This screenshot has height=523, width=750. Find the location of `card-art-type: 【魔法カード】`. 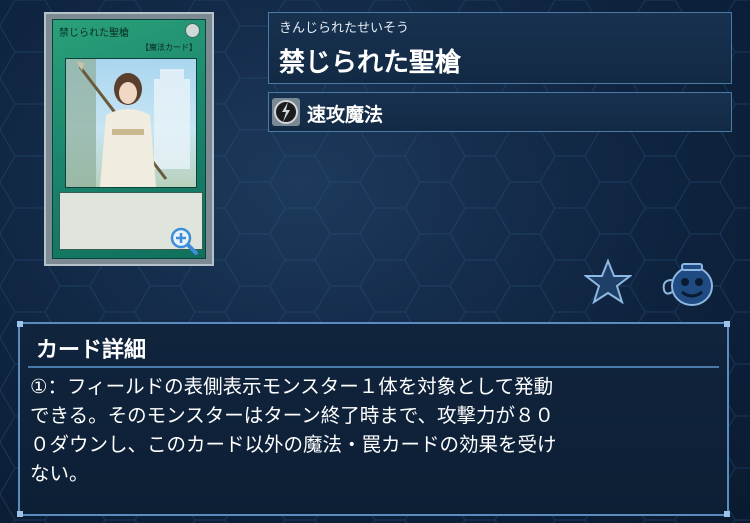

card-art-type: 【魔法カード】 is located at coordinates (169, 47).